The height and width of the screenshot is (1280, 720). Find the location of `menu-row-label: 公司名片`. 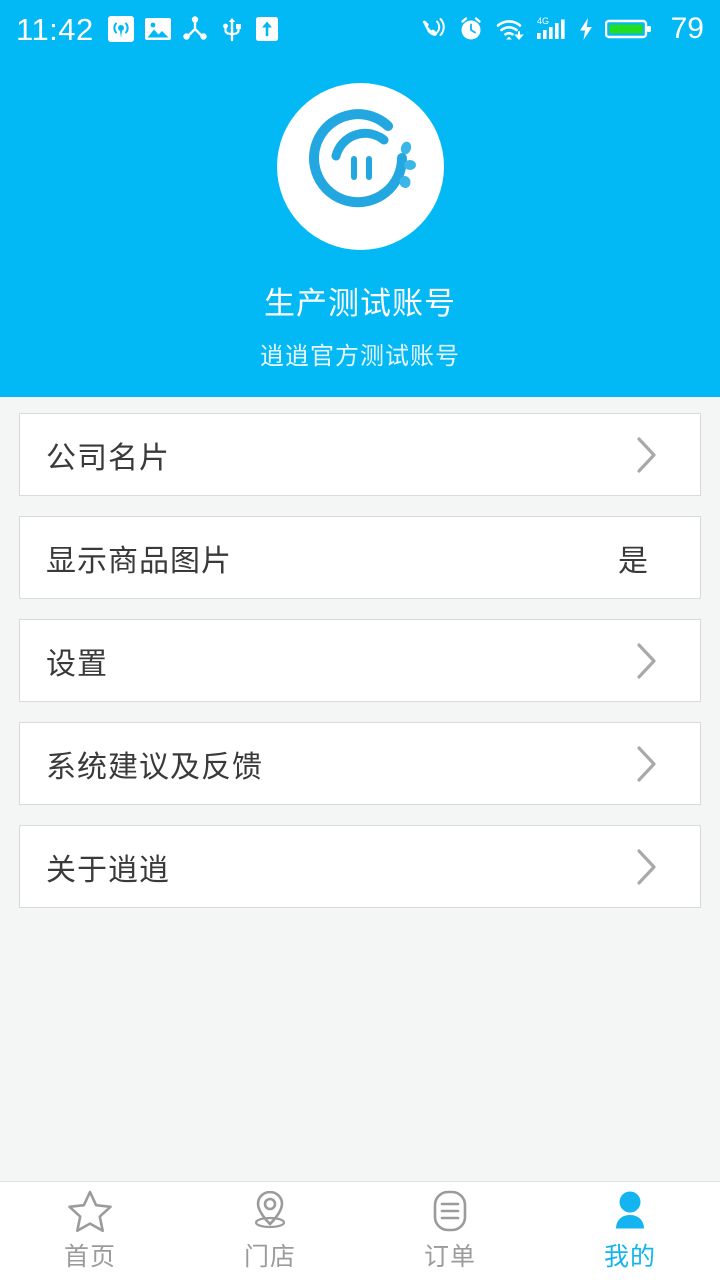

menu-row-label: 公司名片 is located at coordinates (108, 458).